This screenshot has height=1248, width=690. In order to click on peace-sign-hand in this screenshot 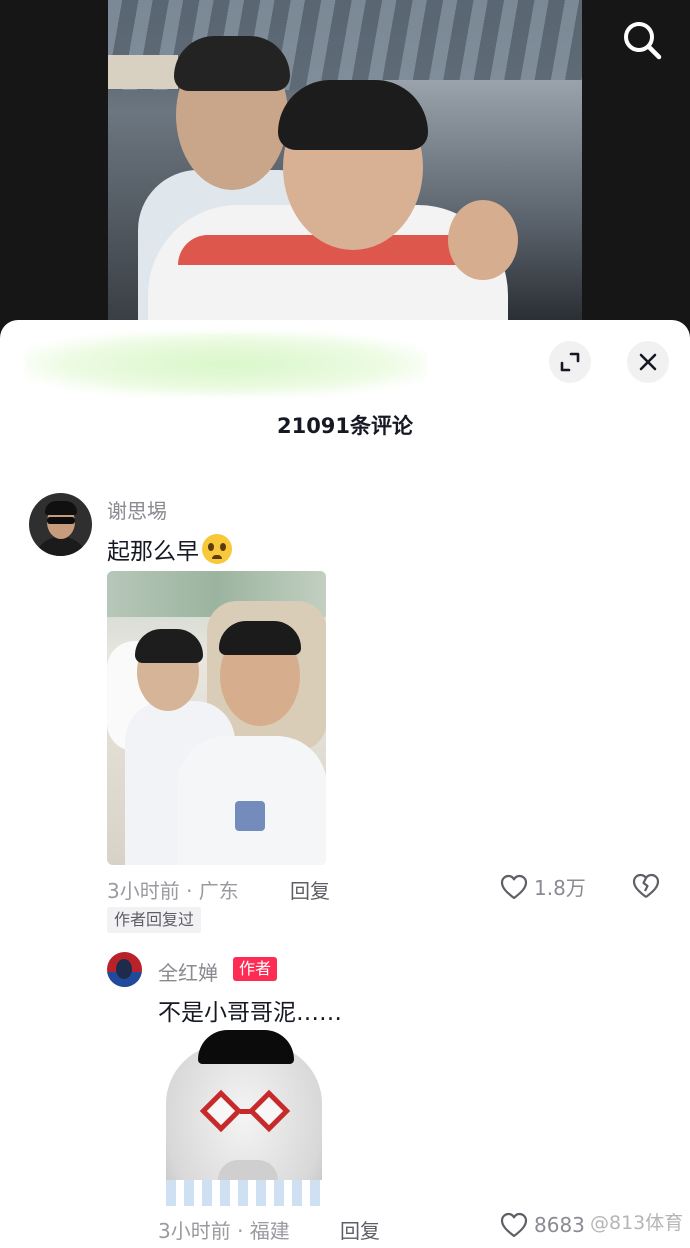, I will do `click(483, 240)`.